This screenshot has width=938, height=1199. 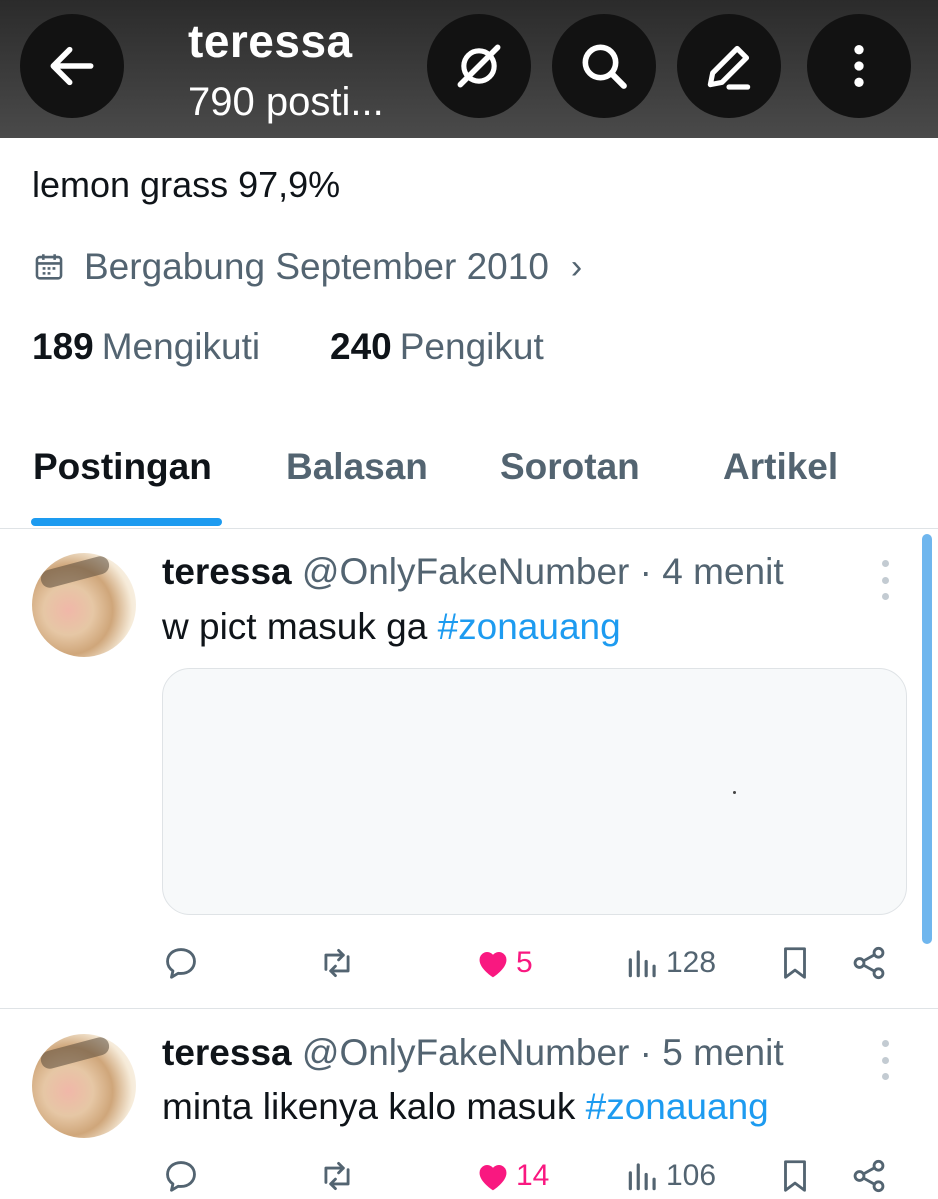 What do you see at coordinates (576, 266) in the screenshot?
I see `chevron-right-icon: ›` at bounding box center [576, 266].